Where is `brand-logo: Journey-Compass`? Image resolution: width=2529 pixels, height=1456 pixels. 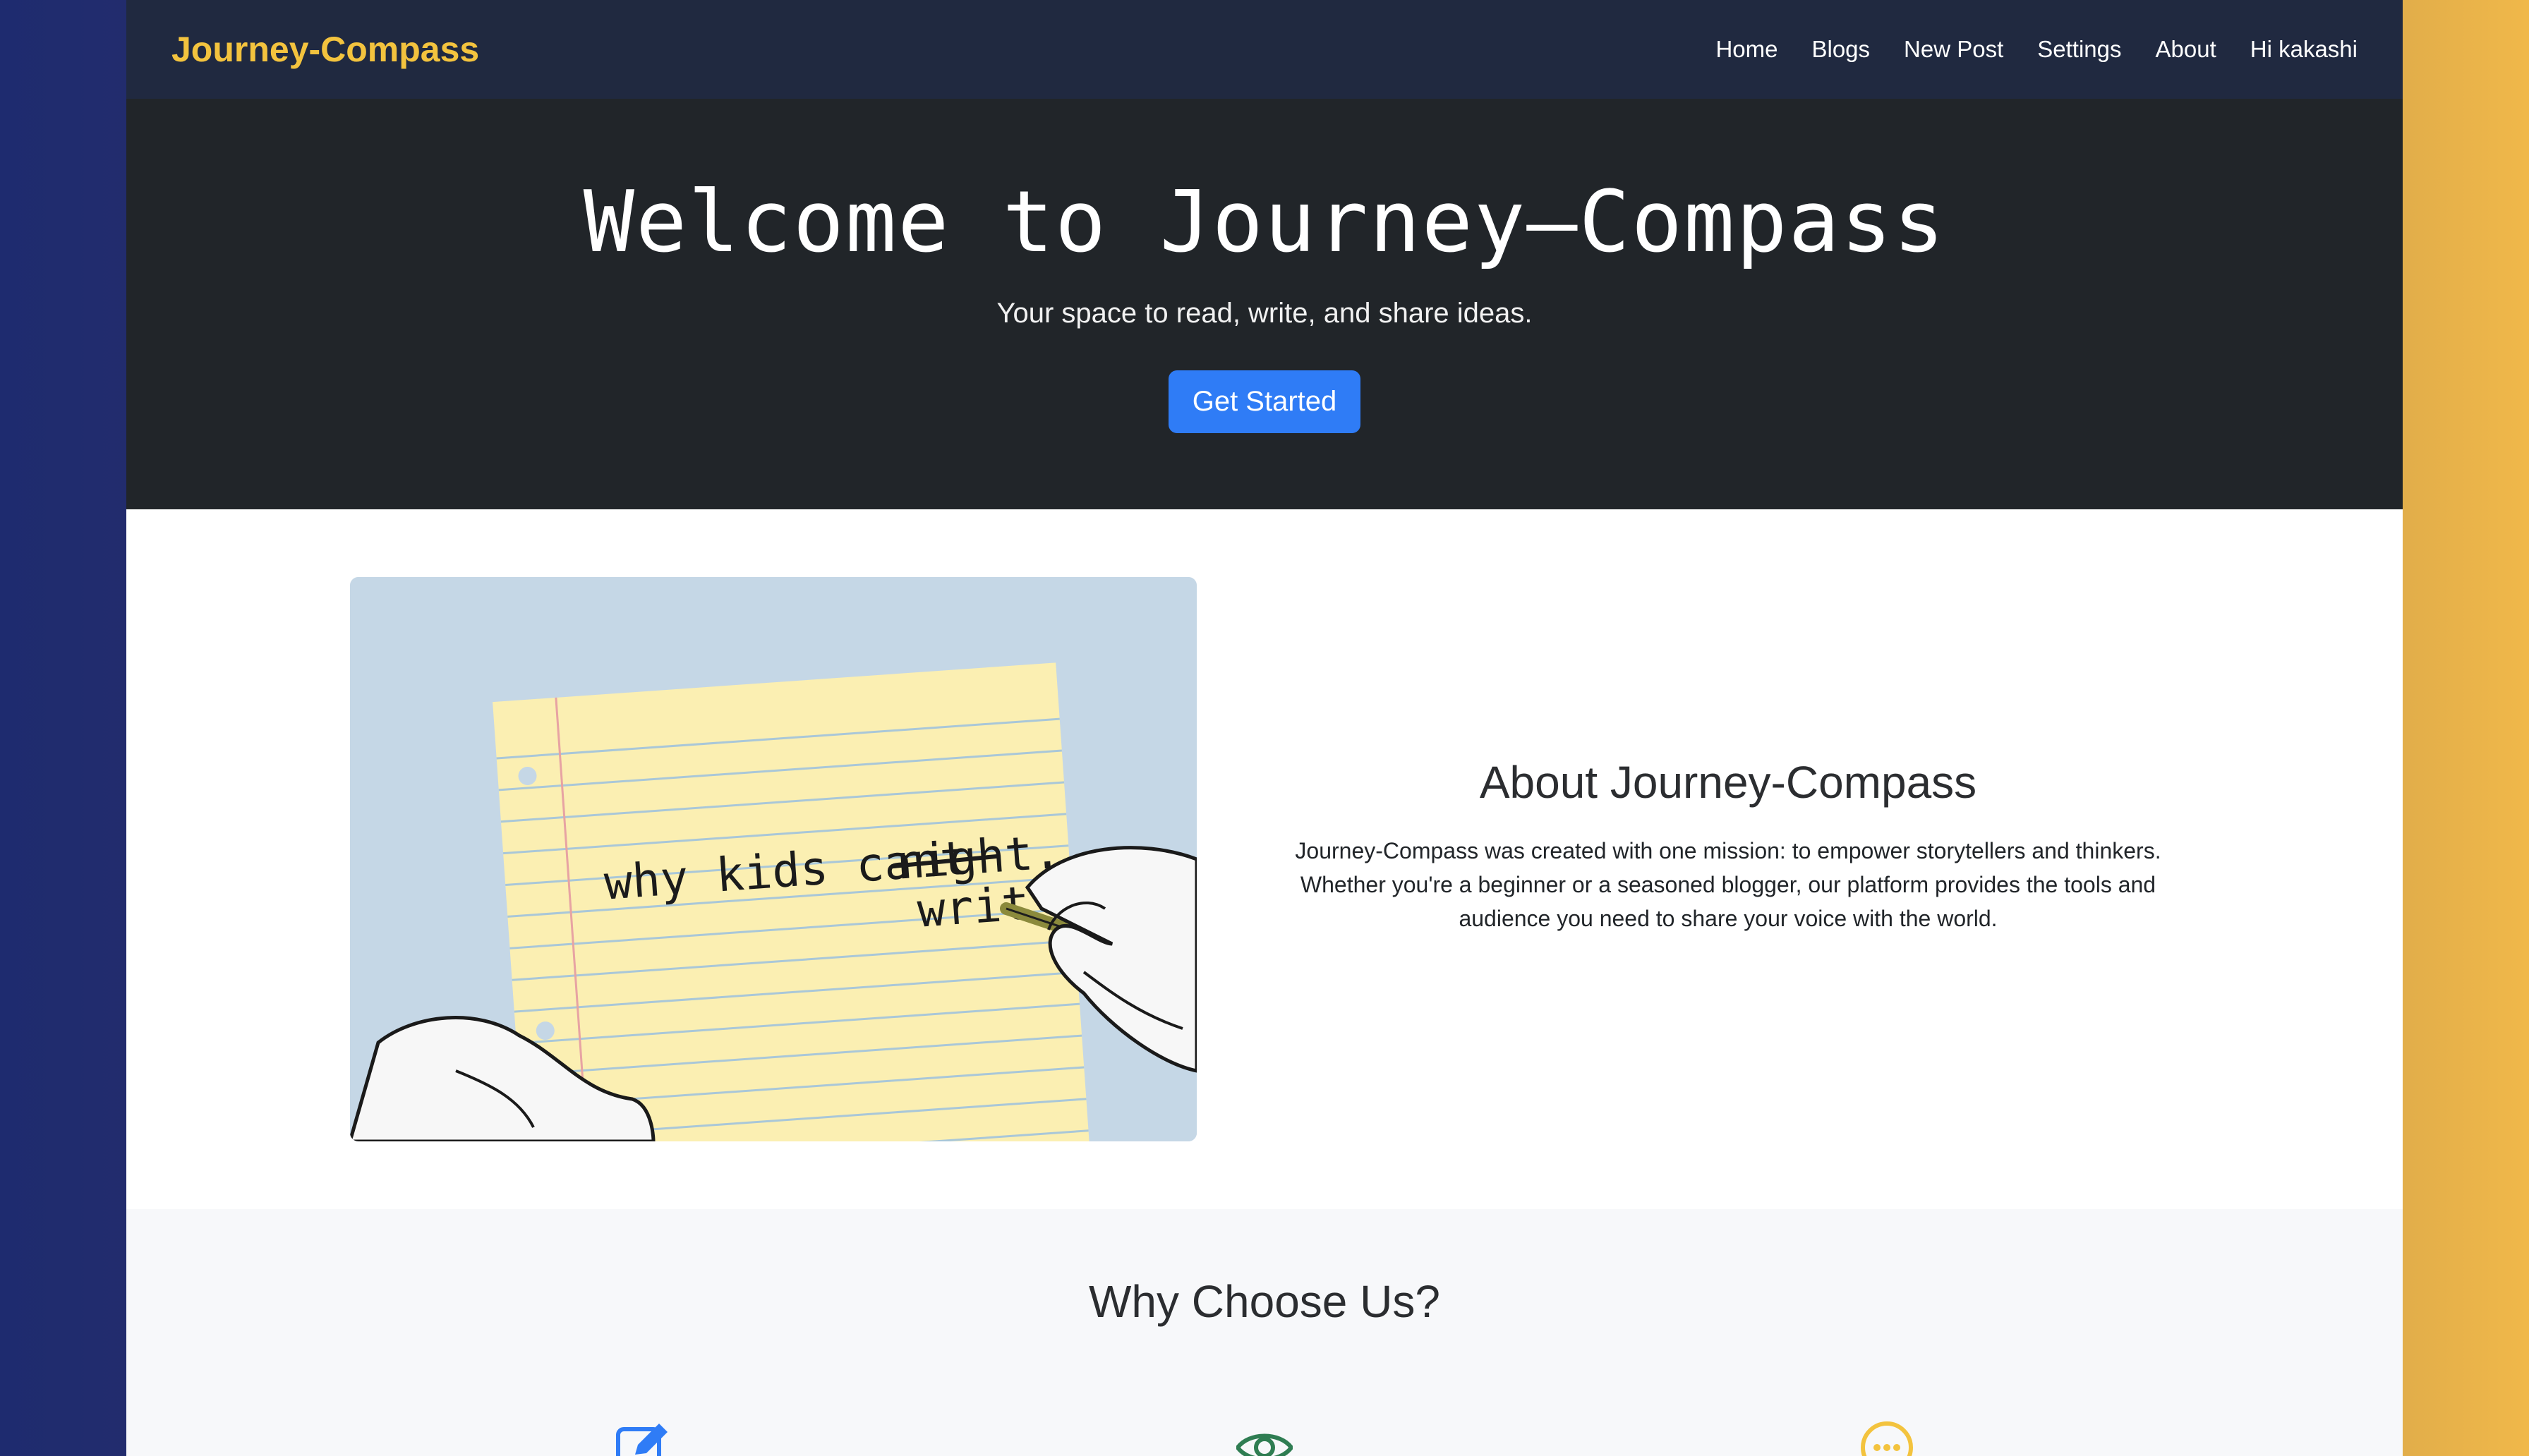
brand-logo: Journey-Compass is located at coordinates (325, 50).